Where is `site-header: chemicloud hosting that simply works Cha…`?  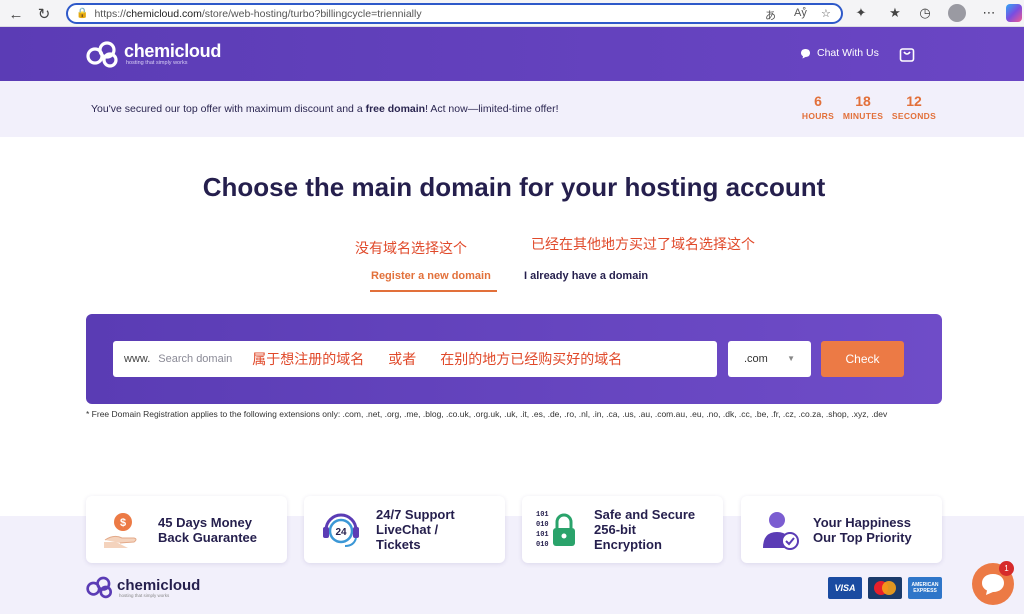
site-header: chemicloud hosting that simply works Cha… is located at coordinates (512, 54).